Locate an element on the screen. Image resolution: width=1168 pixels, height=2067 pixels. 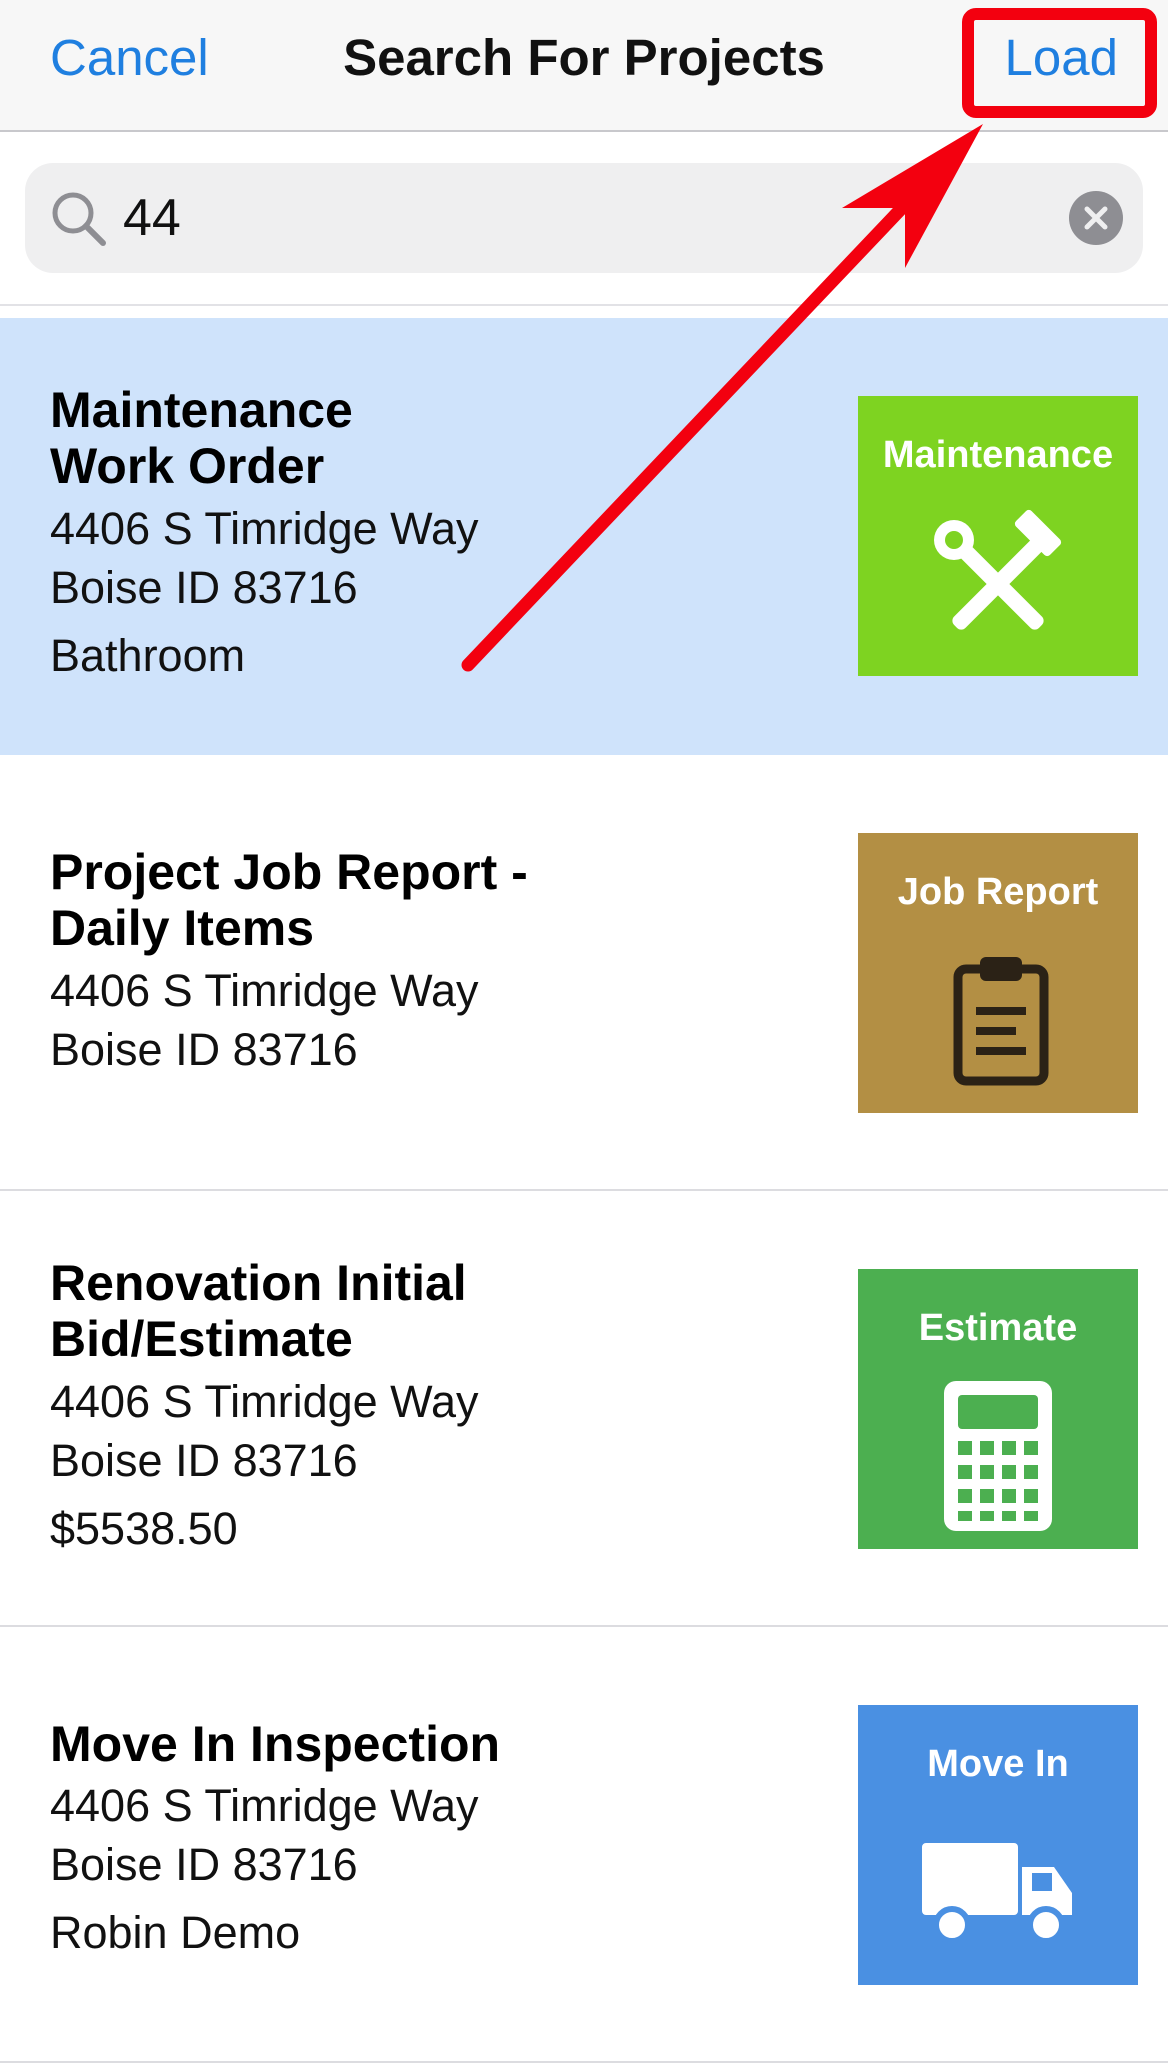
tile-label: Estimate is located at coordinates (998, 1328).